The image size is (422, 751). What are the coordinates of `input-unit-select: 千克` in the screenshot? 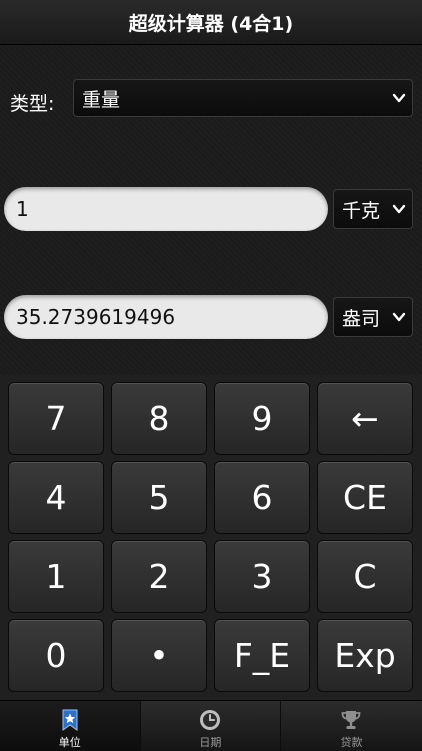 It's located at (373, 209).